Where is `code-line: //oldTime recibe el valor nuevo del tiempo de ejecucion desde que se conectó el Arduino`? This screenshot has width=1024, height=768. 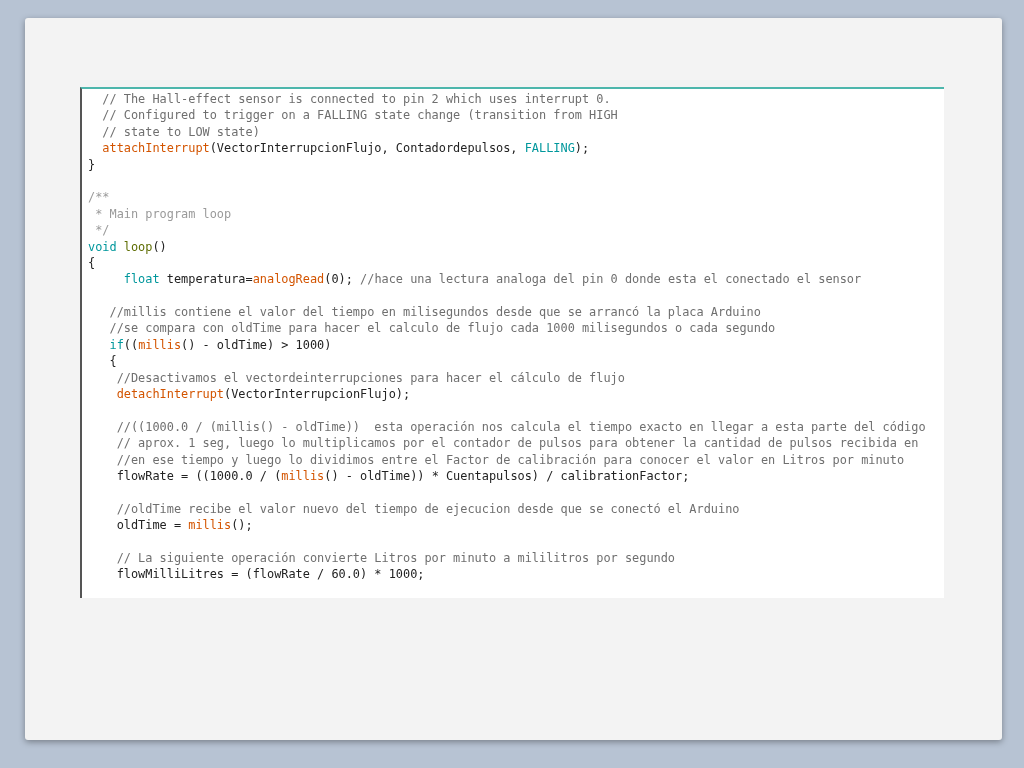
code-line: //oldTime recibe el valor nuevo del tiempo de ejecucion desde que se conectó el Arduino is located at coordinates (428, 509).